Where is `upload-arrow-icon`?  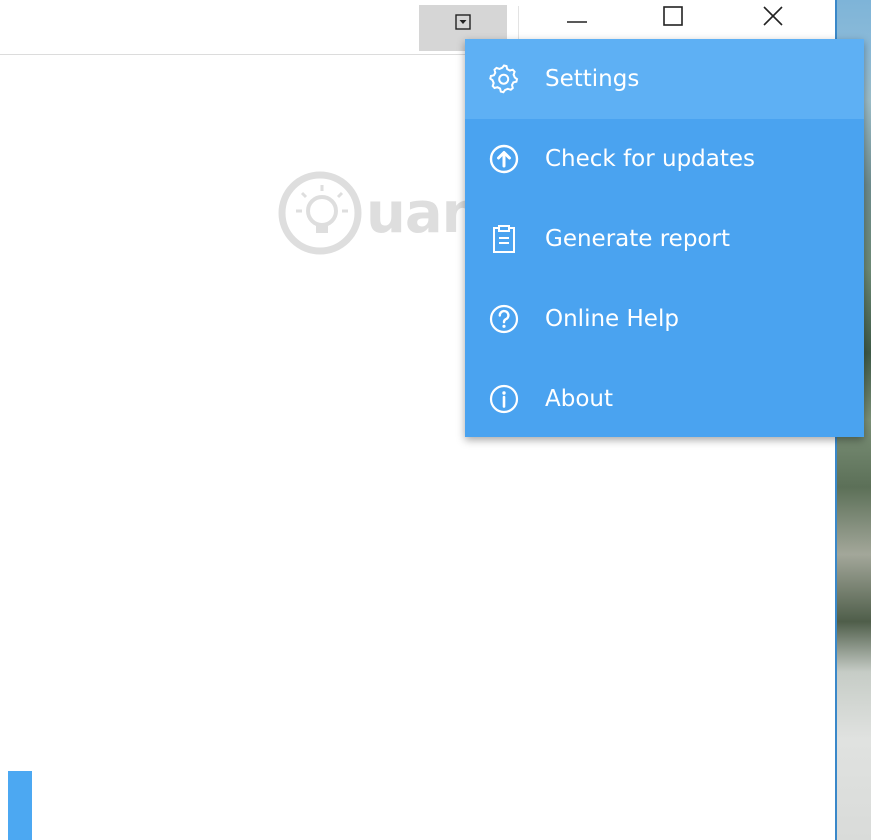
upload-arrow-icon is located at coordinates (504, 159).